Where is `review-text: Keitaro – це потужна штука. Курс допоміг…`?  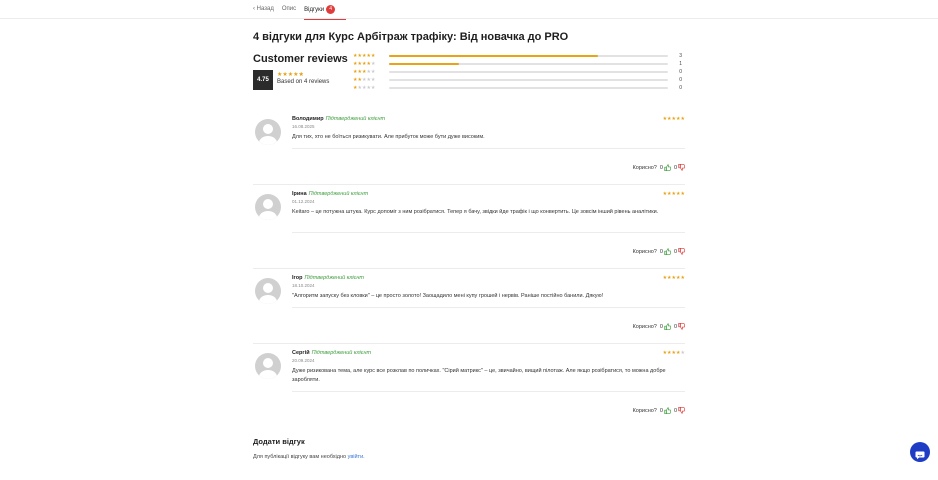 review-text: Keitaro – це потужна штука. Курс допоміг… is located at coordinates (475, 212).